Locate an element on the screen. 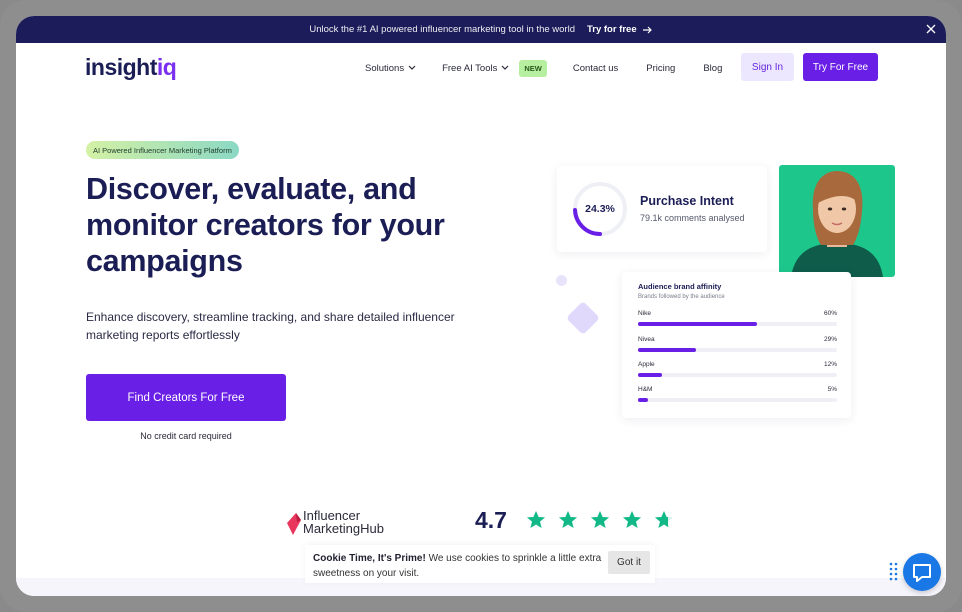 The image size is (962, 612). nav-item-label: Pricing is located at coordinates (661, 68).